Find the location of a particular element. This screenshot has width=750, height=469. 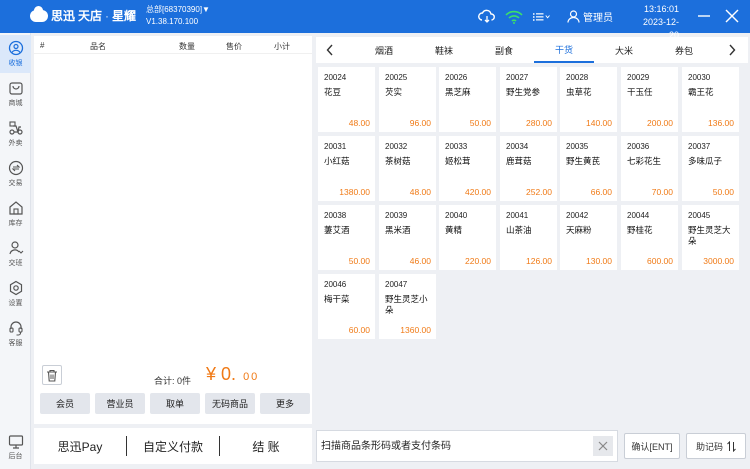

user-icon is located at coordinates (573, 16).